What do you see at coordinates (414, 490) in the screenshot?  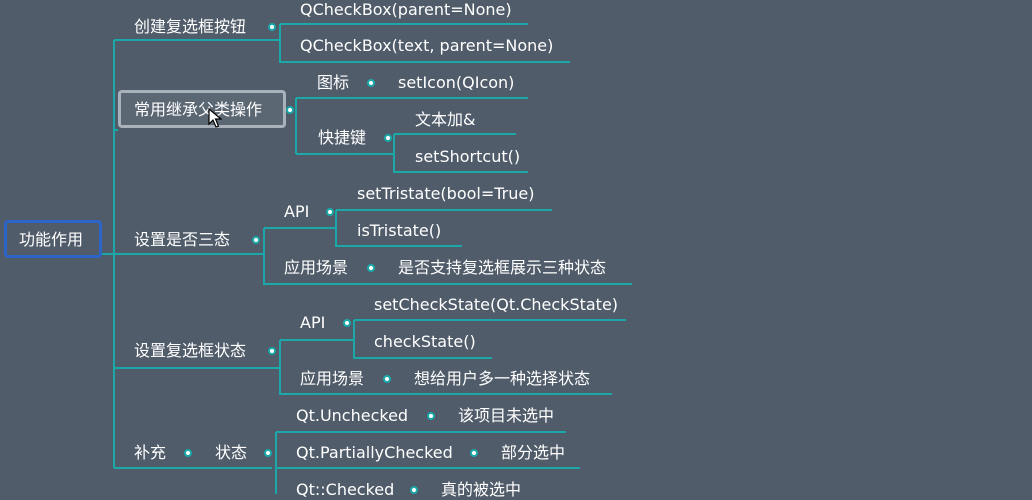 I see `state-item-3-knob` at bounding box center [414, 490].